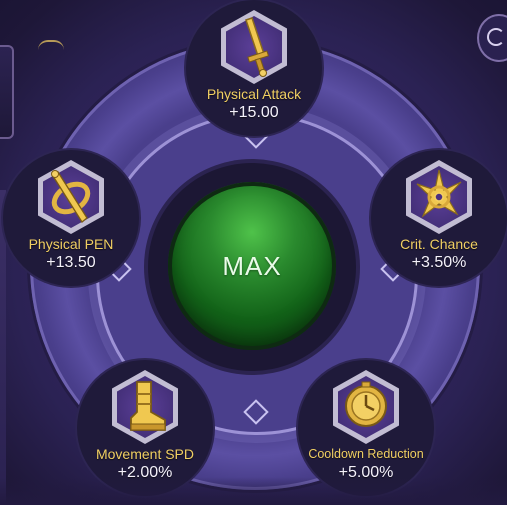 The image size is (507, 505). What do you see at coordinates (366, 454) in the screenshot?
I see `stat-name: Cooldown Reduction` at bounding box center [366, 454].